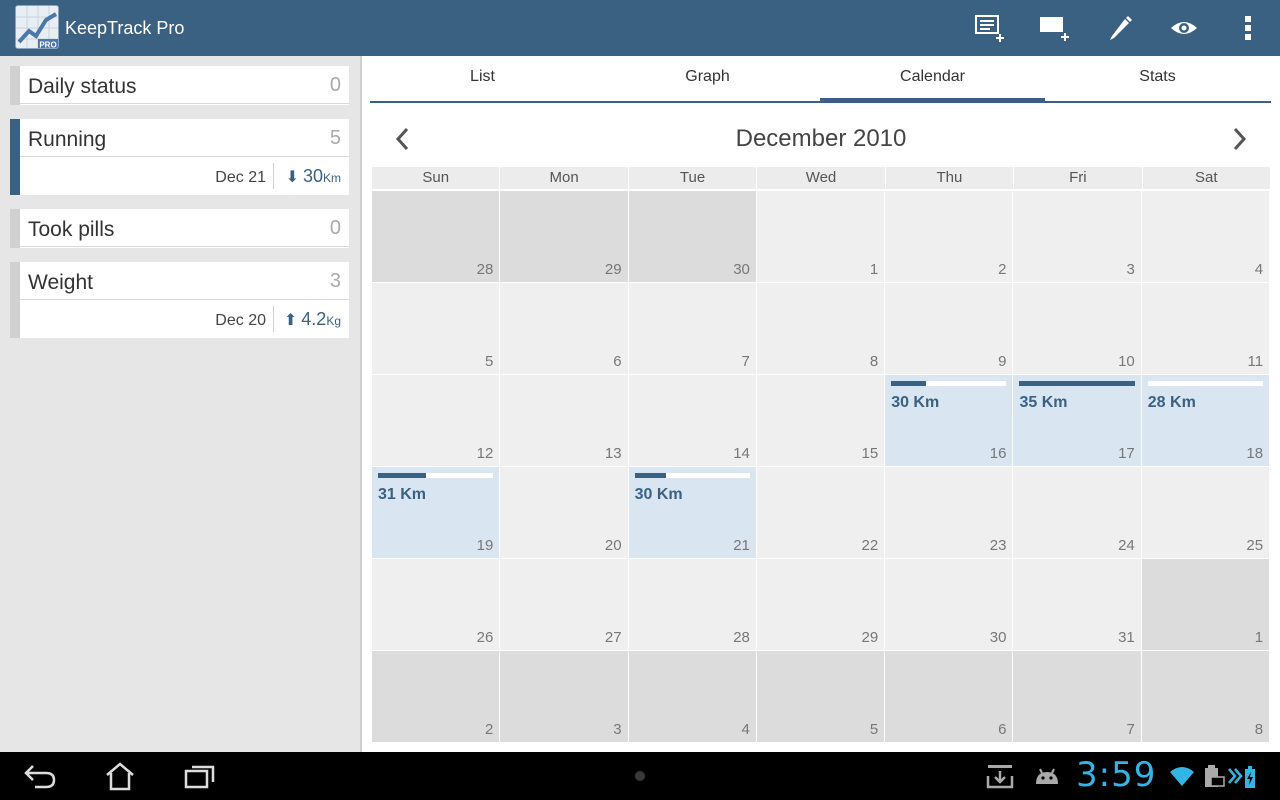 Image resolution: width=1280 pixels, height=800 pixels. What do you see at coordinates (1077, 328) in the screenshot?
I see `calendar-day: 10` at bounding box center [1077, 328].